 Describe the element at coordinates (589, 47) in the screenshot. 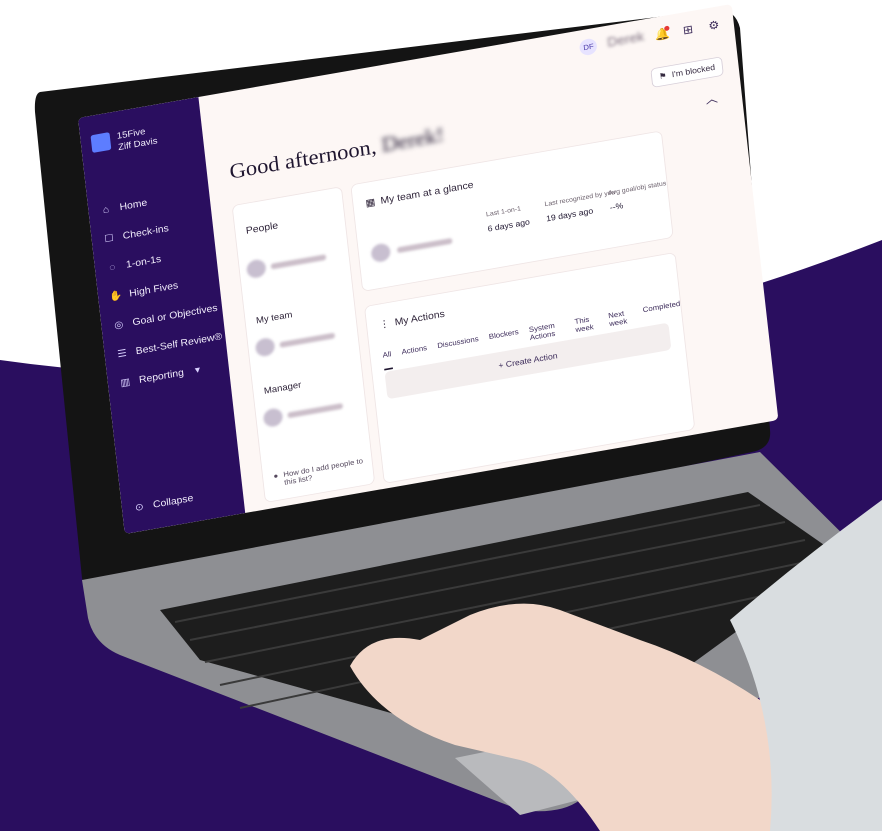

I see `avatar: DF` at that location.